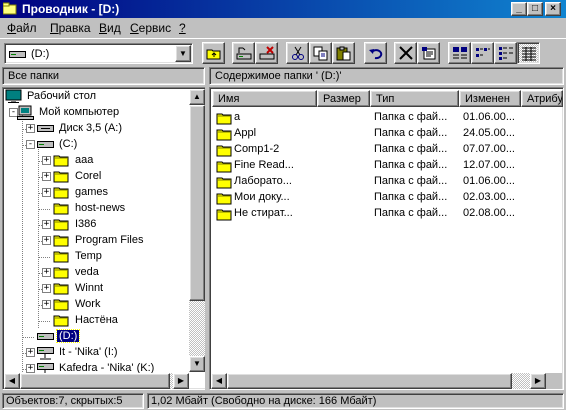 The image size is (566, 410). What do you see at coordinates (96, 161) in the screenshot?
I see `tree-node: + aaa` at bounding box center [96, 161].